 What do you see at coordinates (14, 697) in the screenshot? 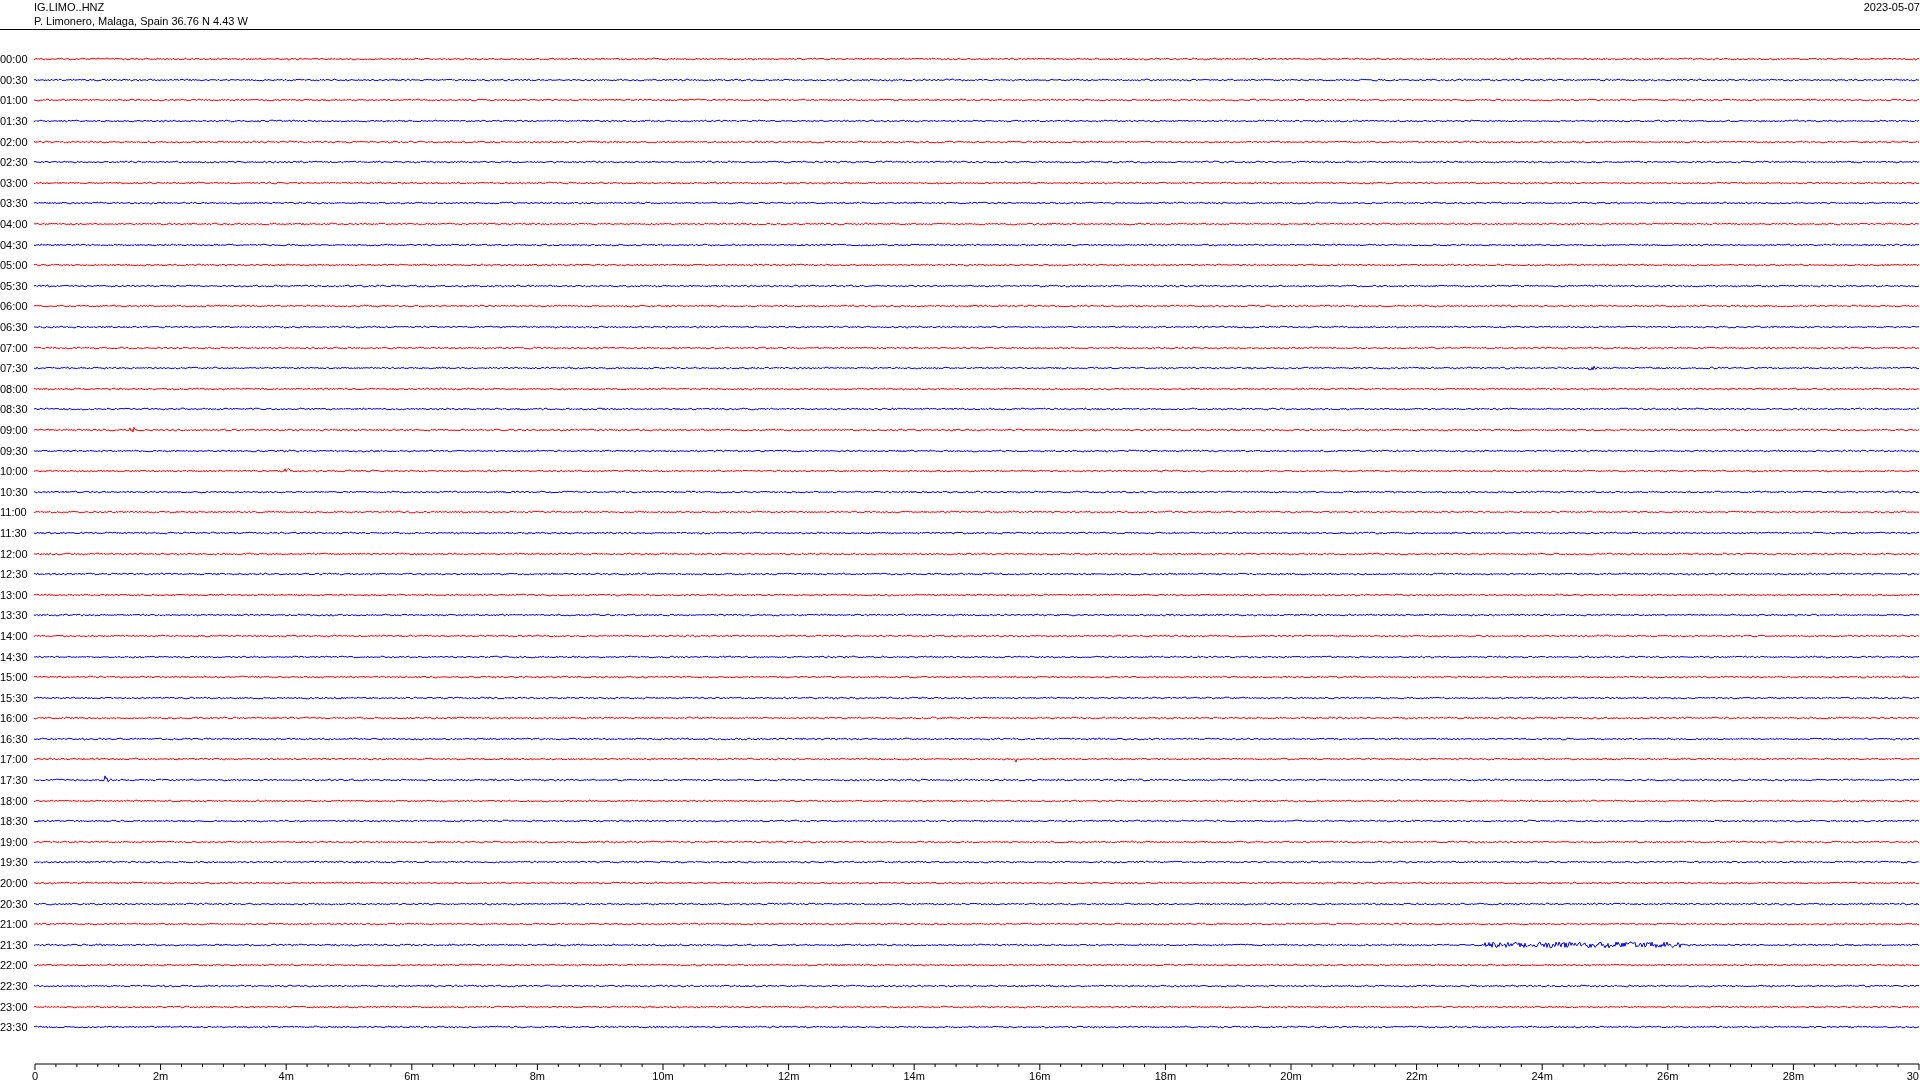
I see `time-label: 15:30` at bounding box center [14, 697].